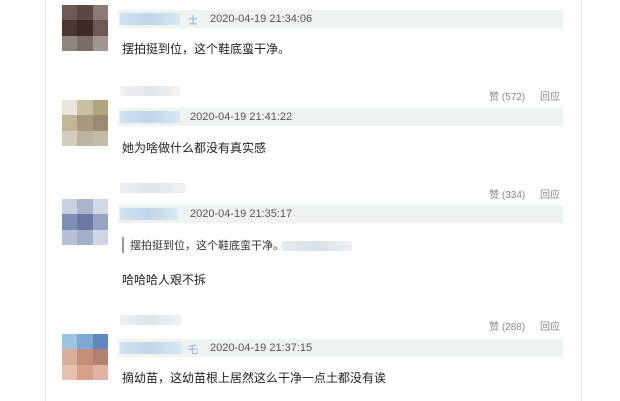 Image resolution: width=620 pixels, height=401 pixels. What do you see at coordinates (340, 348) in the screenshot?
I see `comment-meta-bar: 乇 2020-04-19 21:37:15` at bounding box center [340, 348].